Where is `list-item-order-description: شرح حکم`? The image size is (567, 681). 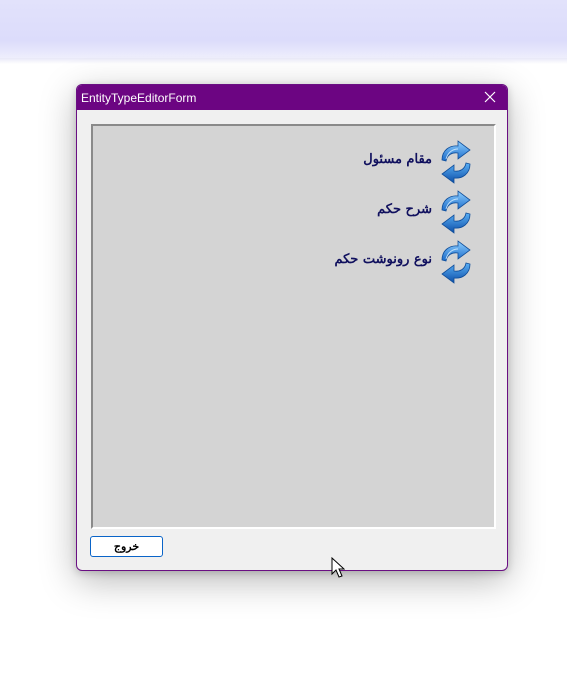 list-item-order-description: شرح حکم is located at coordinates (425, 212).